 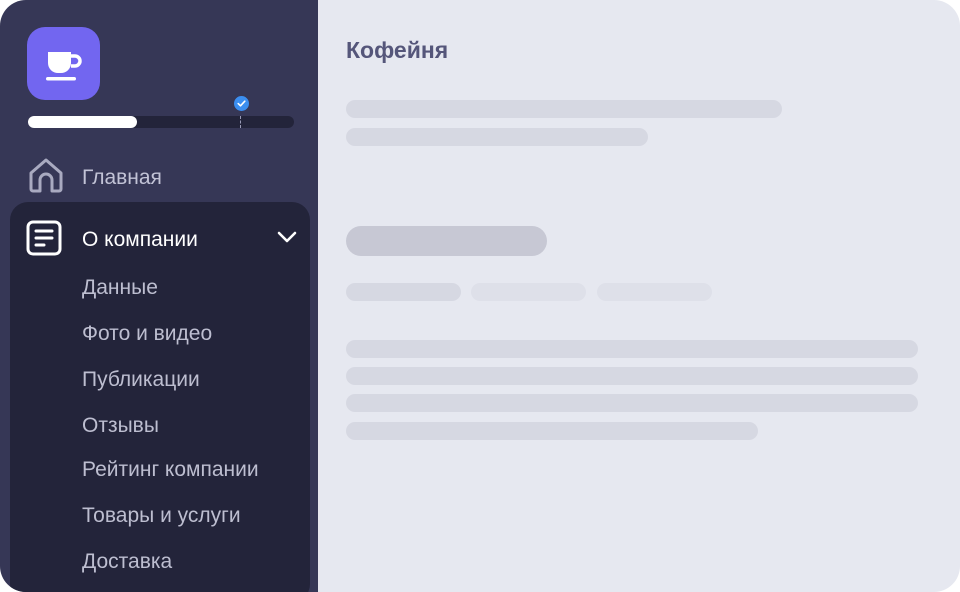 I want to click on sidebar-item-home-label: Главная, so click(x=122, y=177).